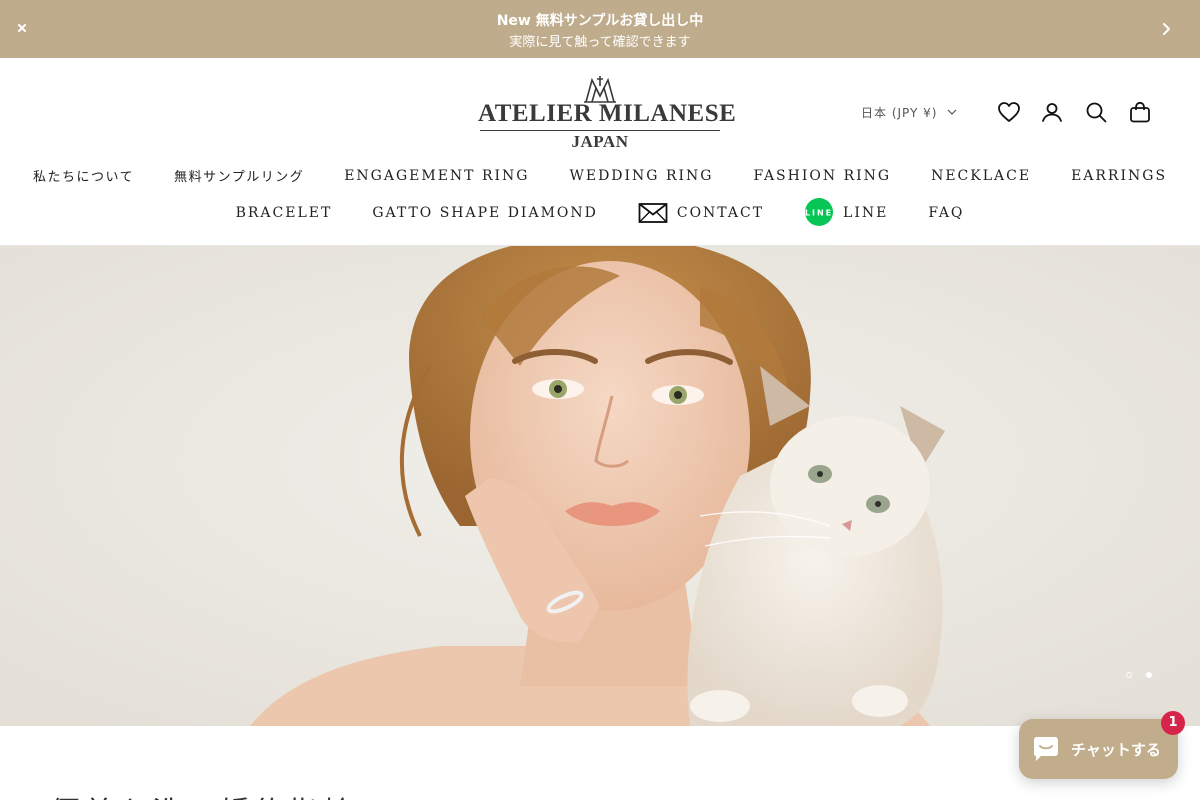  What do you see at coordinates (600, 20) in the screenshot?
I see `announcement-title: New 無料サンプルお貸し出し中` at bounding box center [600, 20].